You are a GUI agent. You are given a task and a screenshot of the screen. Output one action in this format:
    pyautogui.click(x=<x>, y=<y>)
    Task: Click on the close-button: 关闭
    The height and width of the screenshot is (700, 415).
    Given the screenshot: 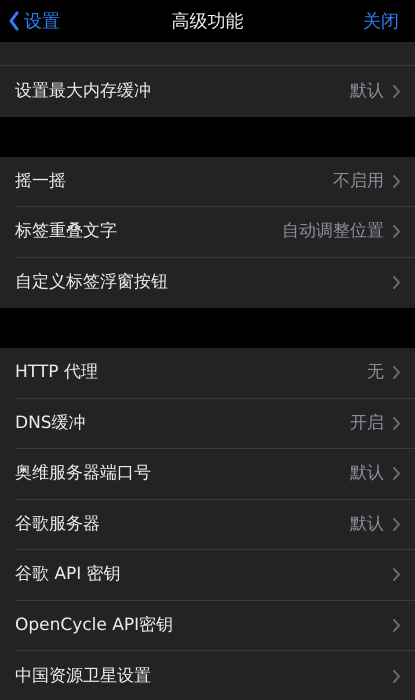 What is the action you would take?
    pyautogui.click(x=381, y=21)
    